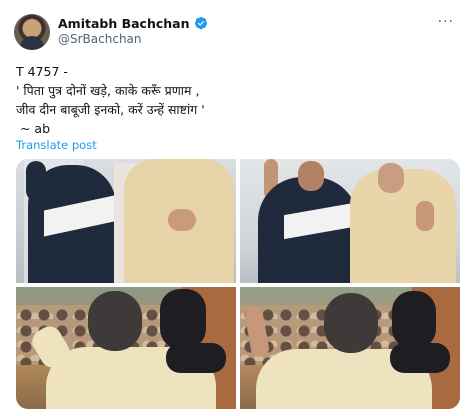  I want to click on translate-post-link: Translate post, so click(56, 145).